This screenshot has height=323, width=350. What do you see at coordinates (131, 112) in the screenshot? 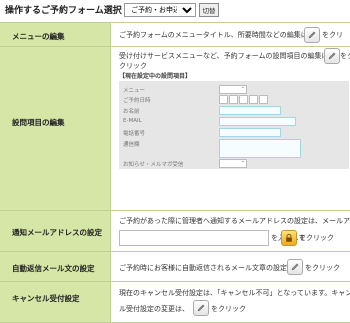
I see `preview-label-name: お名前` at bounding box center [131, 112].